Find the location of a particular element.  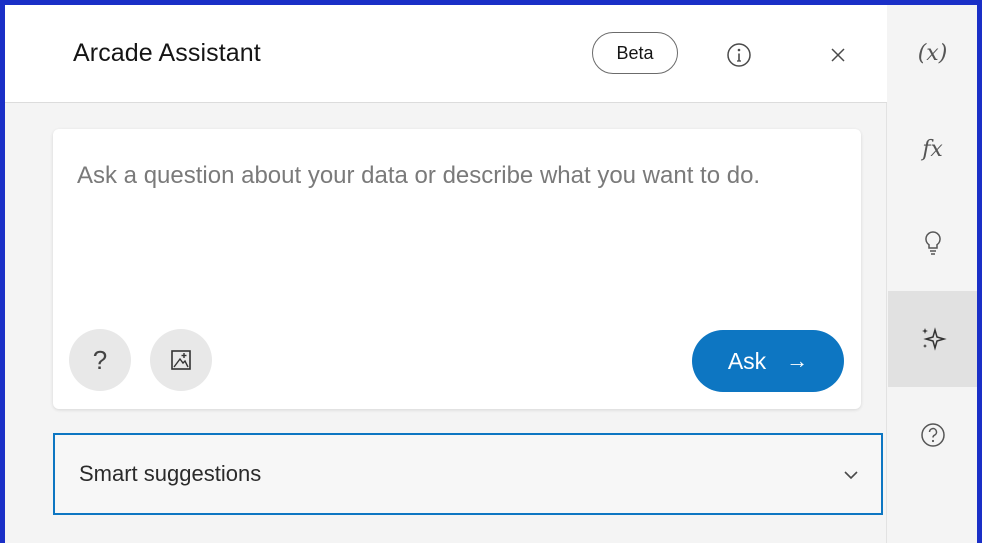

info-icon is located at coordinates (739, 55).